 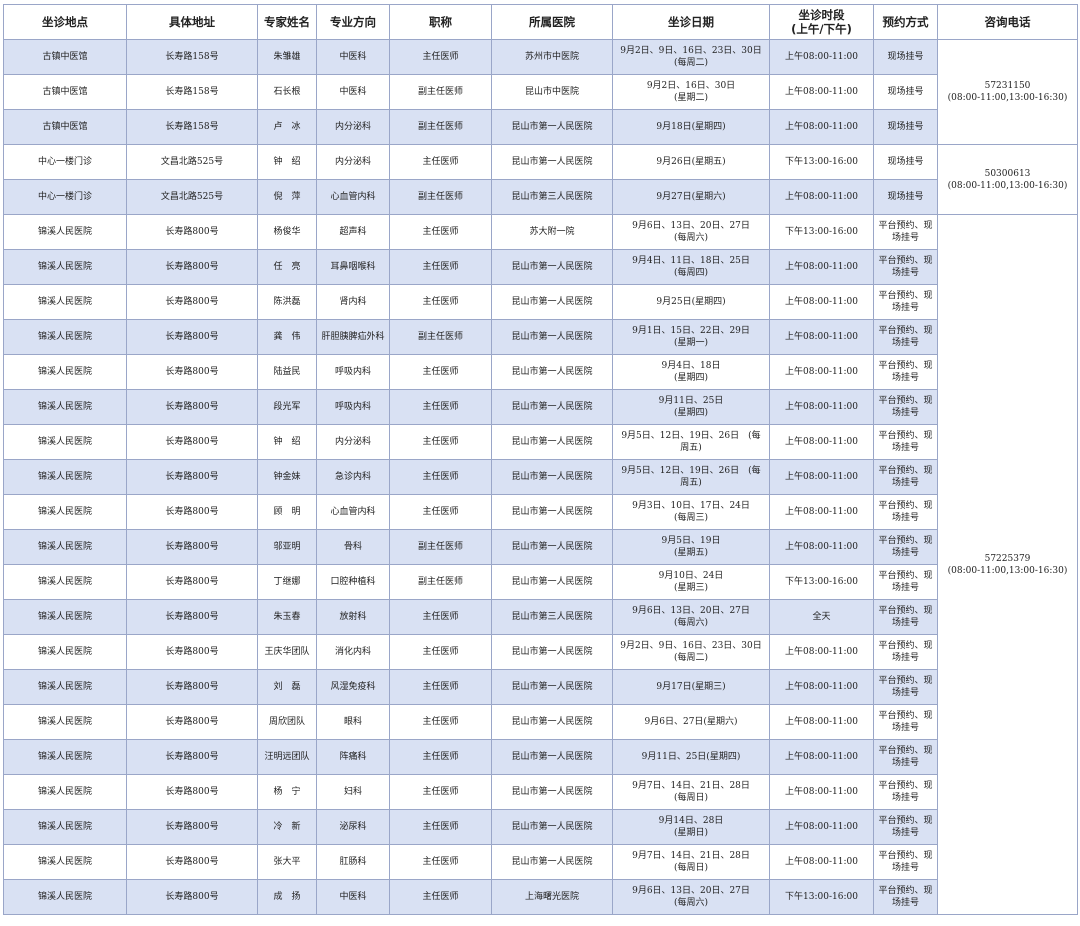 I want to click on cell-specialty: 眼科, so click(x=353, y=722).